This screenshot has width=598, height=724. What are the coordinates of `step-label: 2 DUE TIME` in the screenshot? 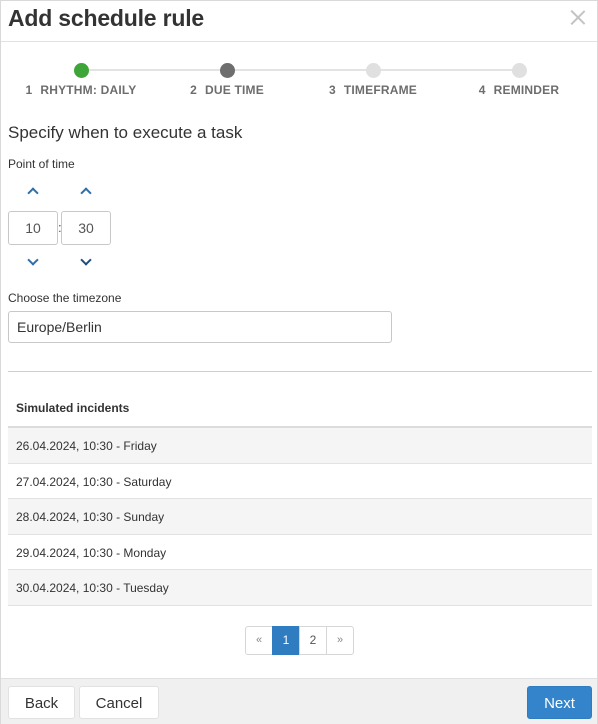 It's located at (227, 90).